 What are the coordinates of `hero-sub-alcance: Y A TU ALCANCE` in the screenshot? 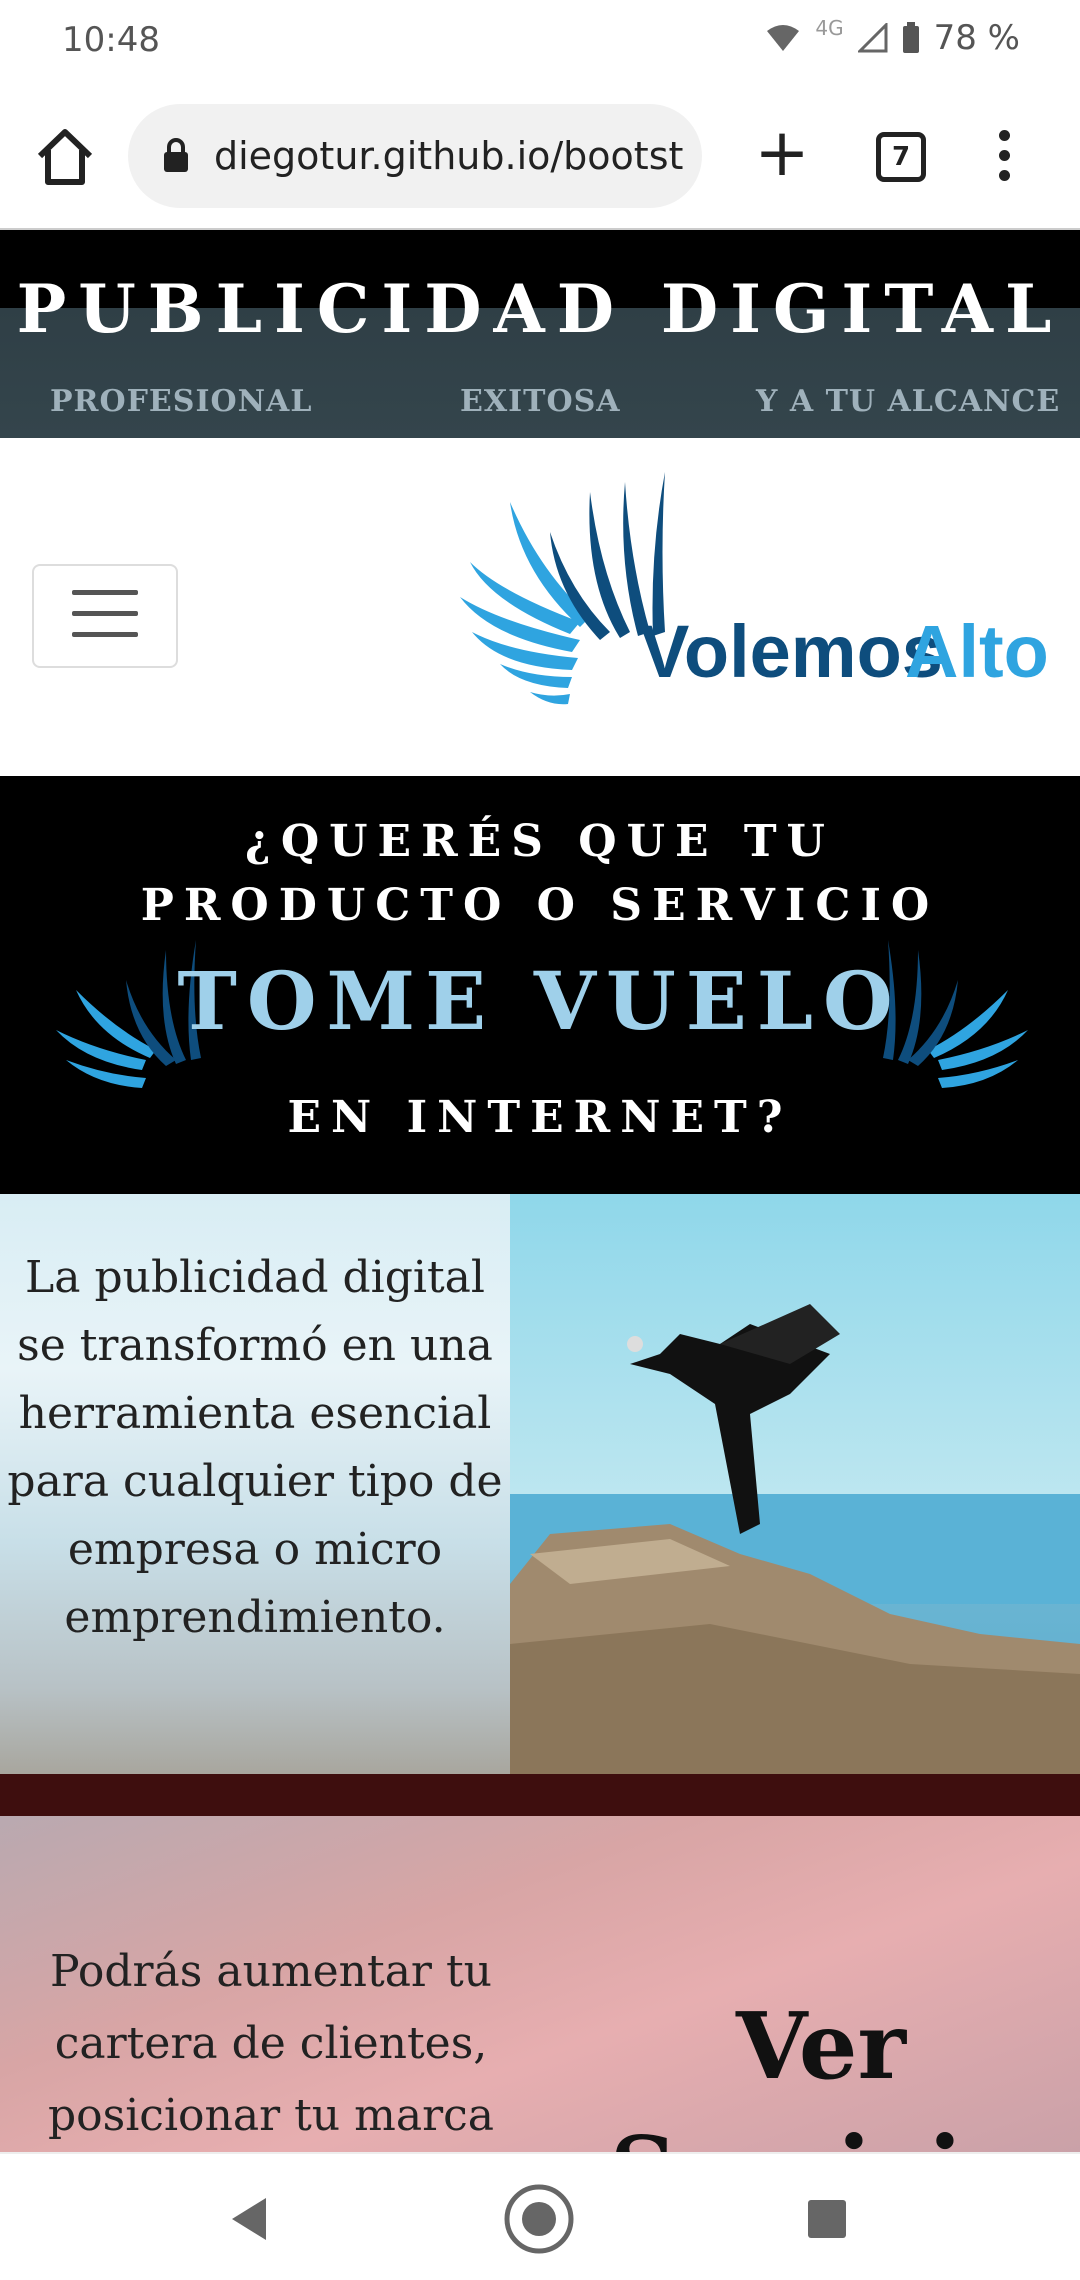 It's located at (908, 401).